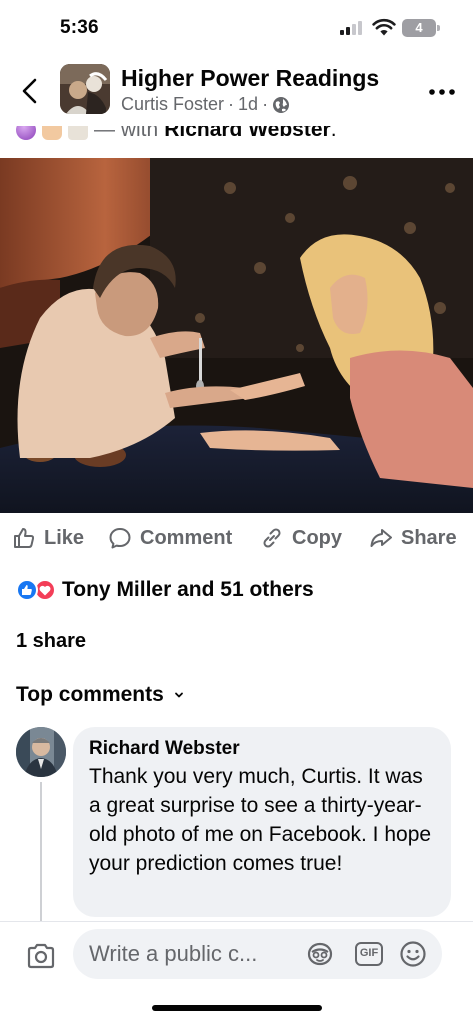  Describe the element at coordinates (381, 538) in the screenshot. I see `share-arrow-icon` at that location.